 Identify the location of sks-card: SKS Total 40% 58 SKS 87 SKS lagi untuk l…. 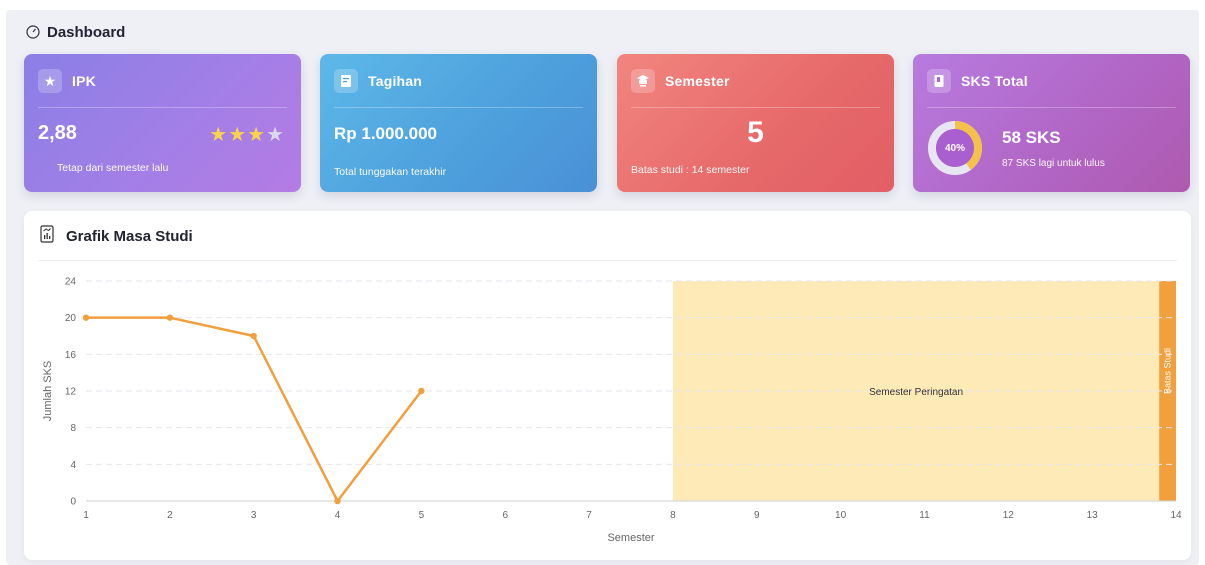
(1051, 123).